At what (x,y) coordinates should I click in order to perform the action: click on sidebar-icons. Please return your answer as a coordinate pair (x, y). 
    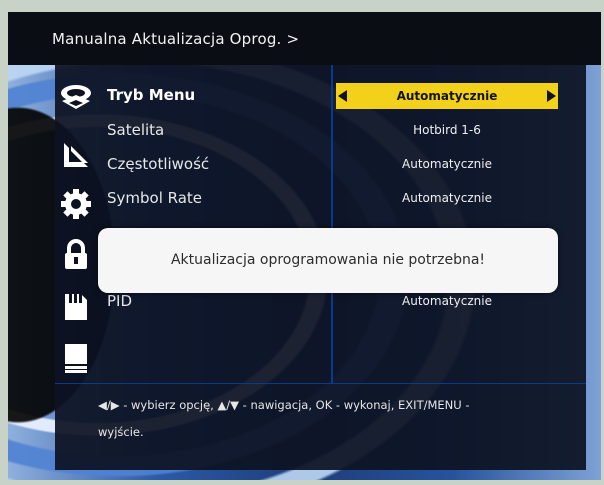
    Looking at the image, I should click on (76, 226).